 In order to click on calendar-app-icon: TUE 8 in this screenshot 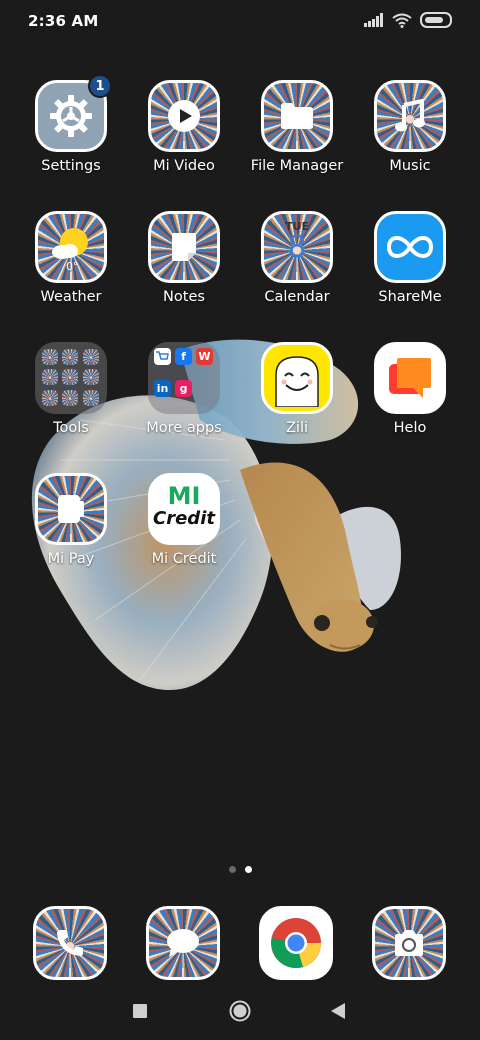, I will do `click(297, 247)`.